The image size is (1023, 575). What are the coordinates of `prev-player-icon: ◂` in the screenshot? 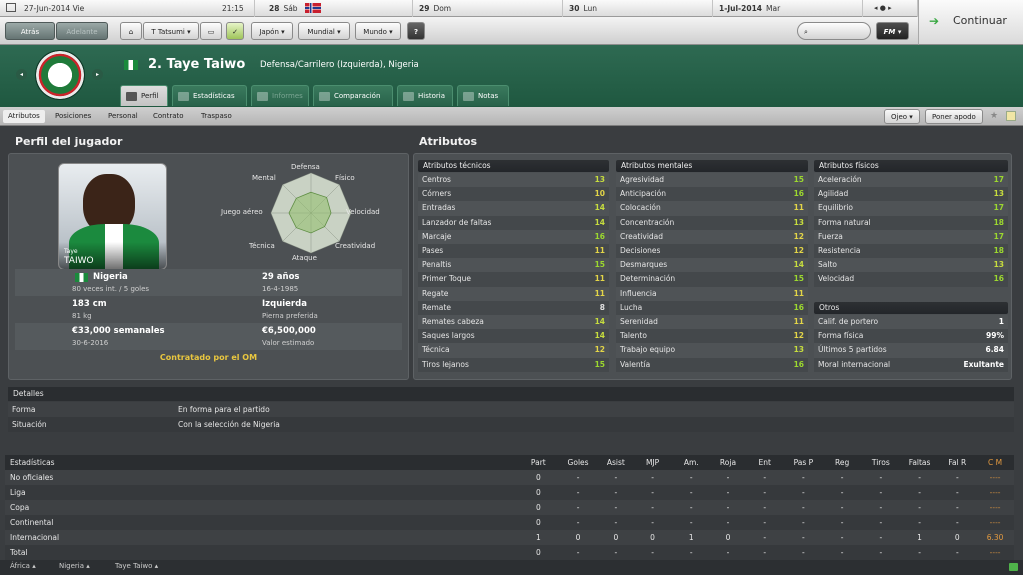 It's located at (21, 74).